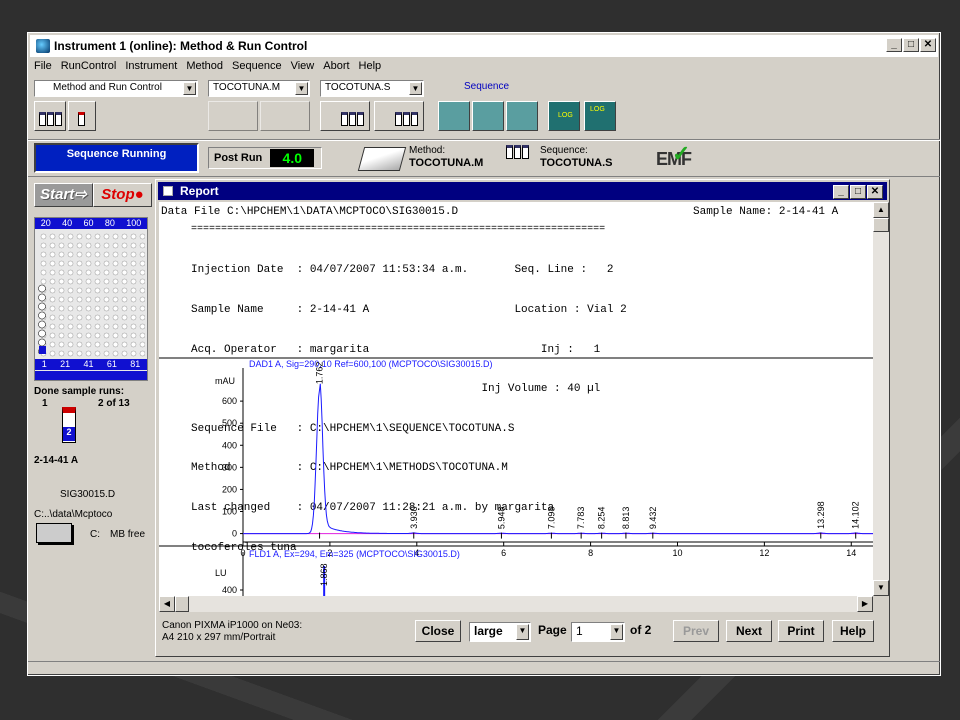  Describe the element at coordinates (696, 631) in the screenshot. I see `prev-button: Prev` at that location.